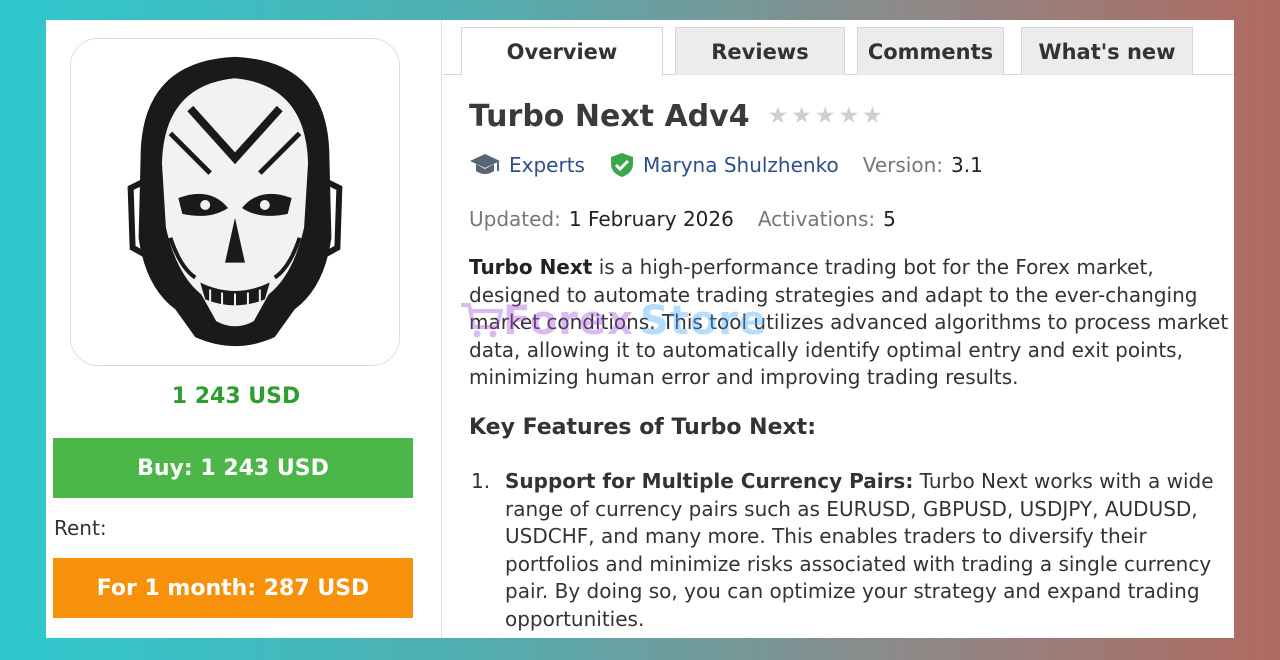 The height and width of the screenshot is (660, 1280). Describe the element at coordinates (642, 427) in the screenshot. I see `features-heading: Key Features of Turbo Next:` at that location.